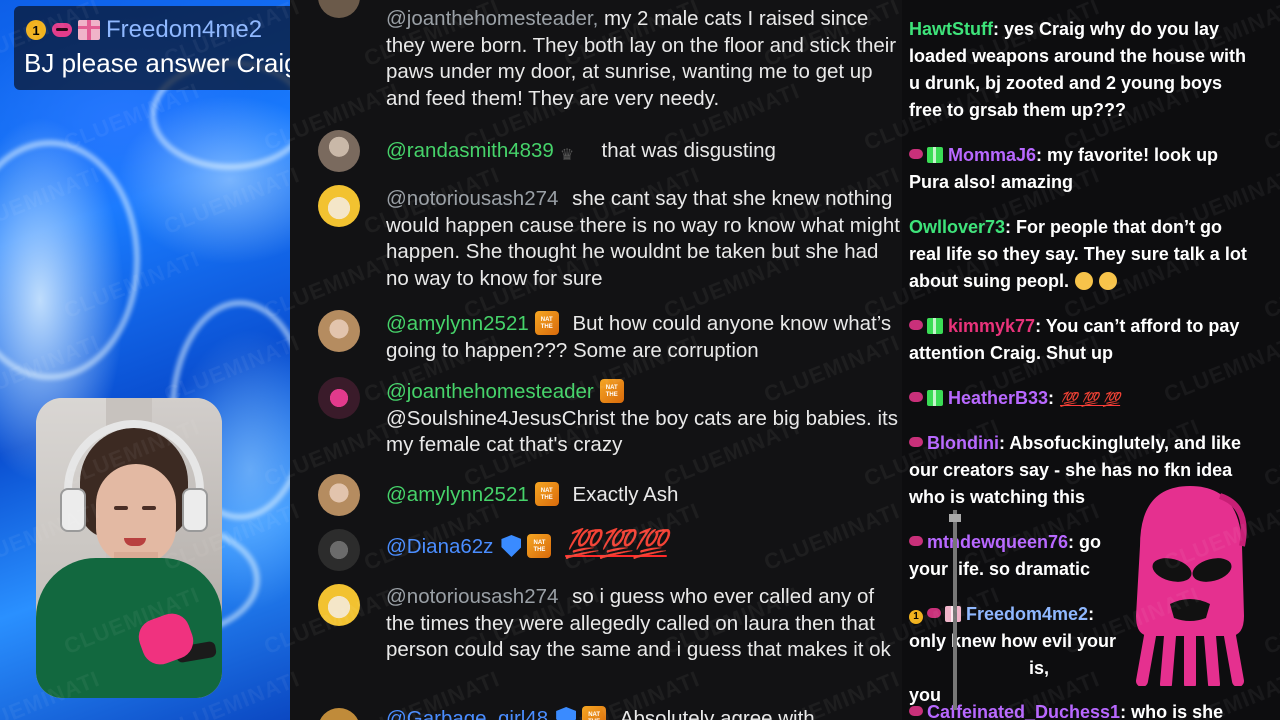  I want to click on chat-handle: @randasmith4839, so click(470, 150).